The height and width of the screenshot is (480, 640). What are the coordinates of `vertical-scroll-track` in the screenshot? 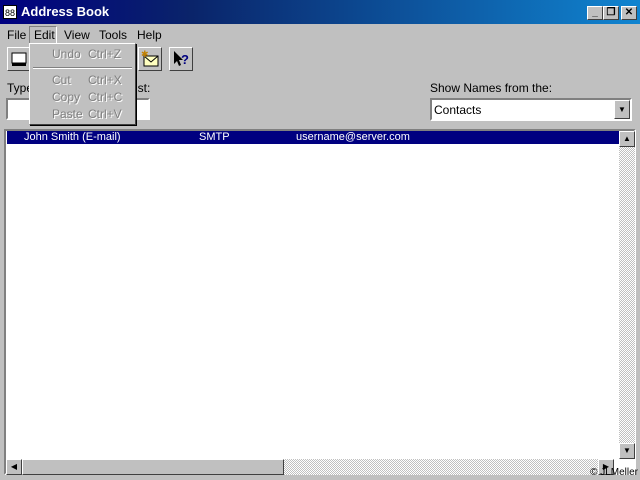 It's located at (627, 295).